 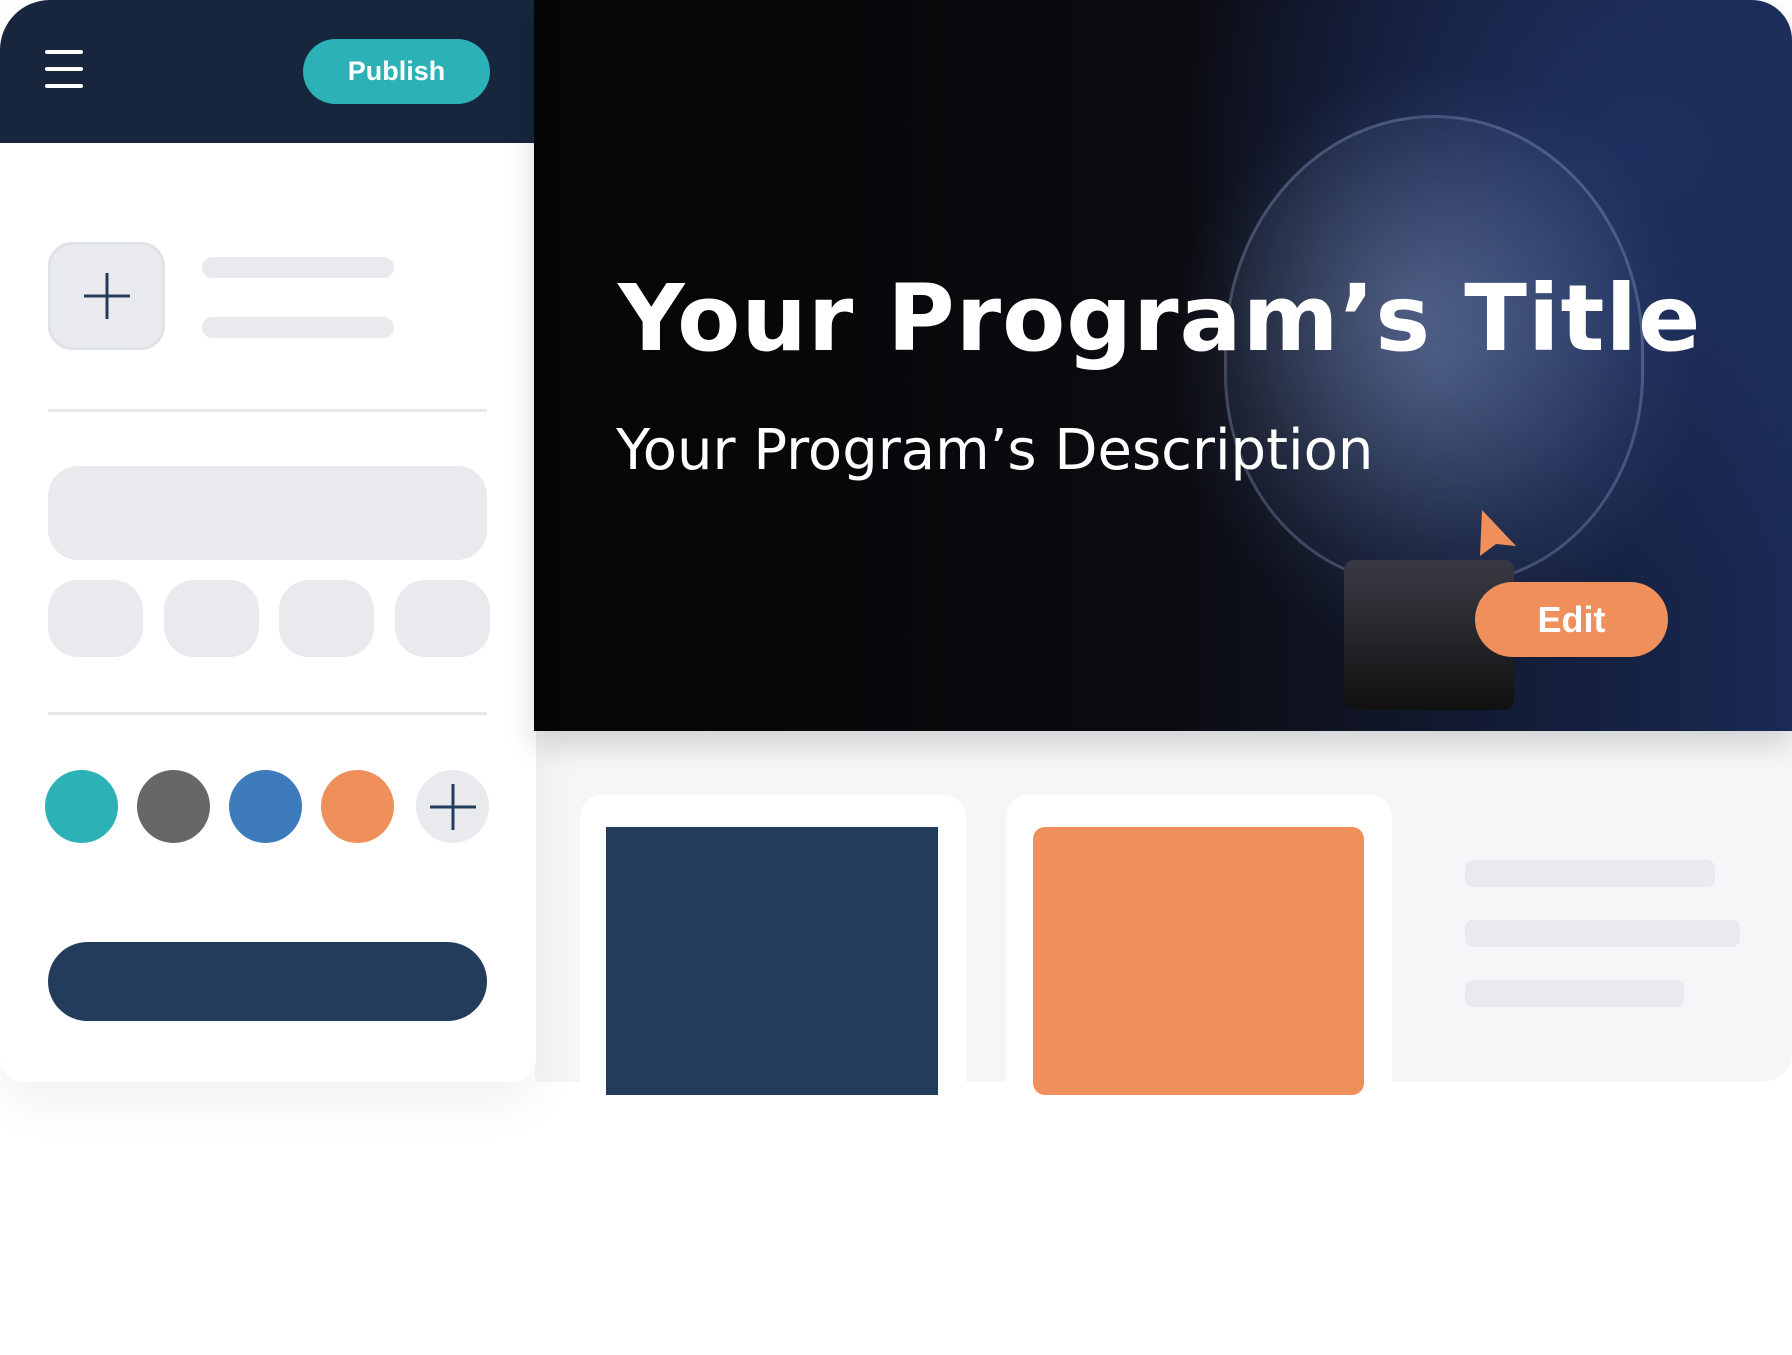 I want to click on program-description: Your Program’s Description, so click(x=994, y=450).